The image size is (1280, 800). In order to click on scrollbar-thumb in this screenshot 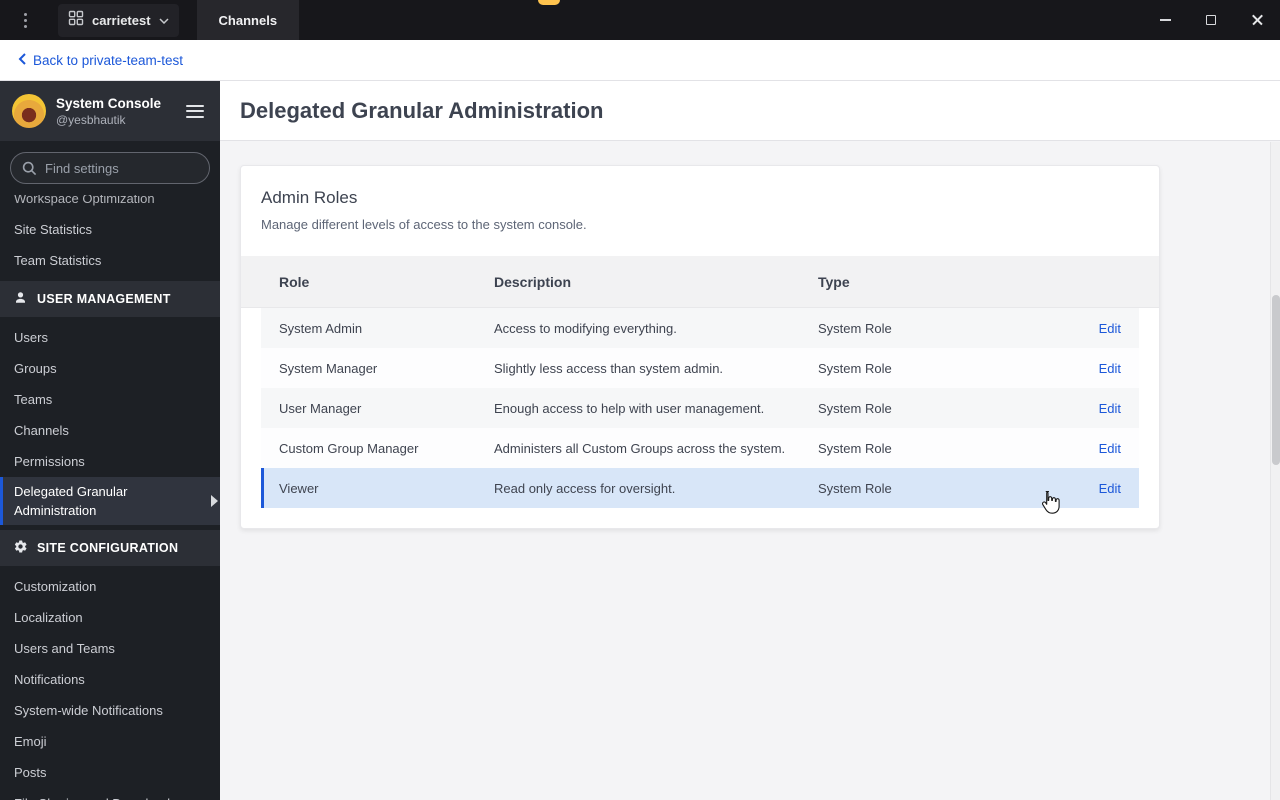, I will do `click(1276, 380)`.